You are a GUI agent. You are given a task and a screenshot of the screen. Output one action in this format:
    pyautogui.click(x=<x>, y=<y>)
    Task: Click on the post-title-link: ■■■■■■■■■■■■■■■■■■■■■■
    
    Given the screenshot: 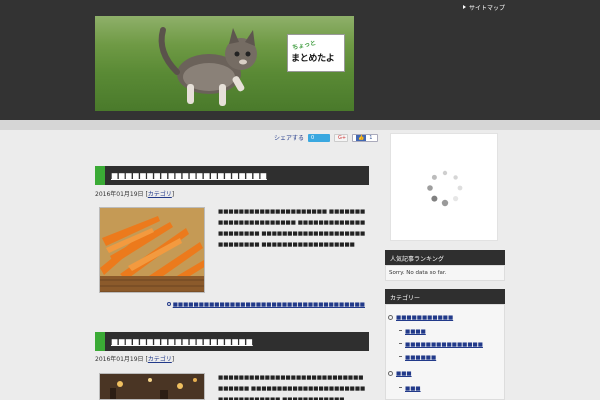 What is the action you would take?
    pyautogui.click(x=189, y=175)
    